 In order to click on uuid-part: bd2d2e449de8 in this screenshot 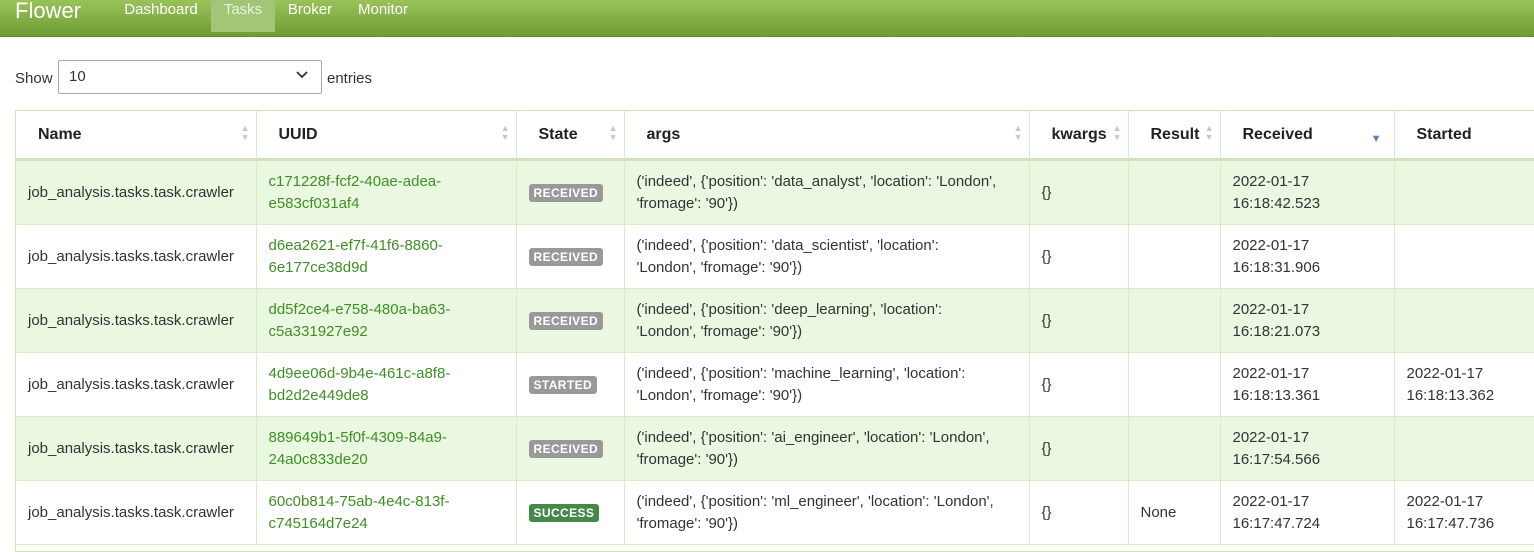, I will do `click(318, 395)`.